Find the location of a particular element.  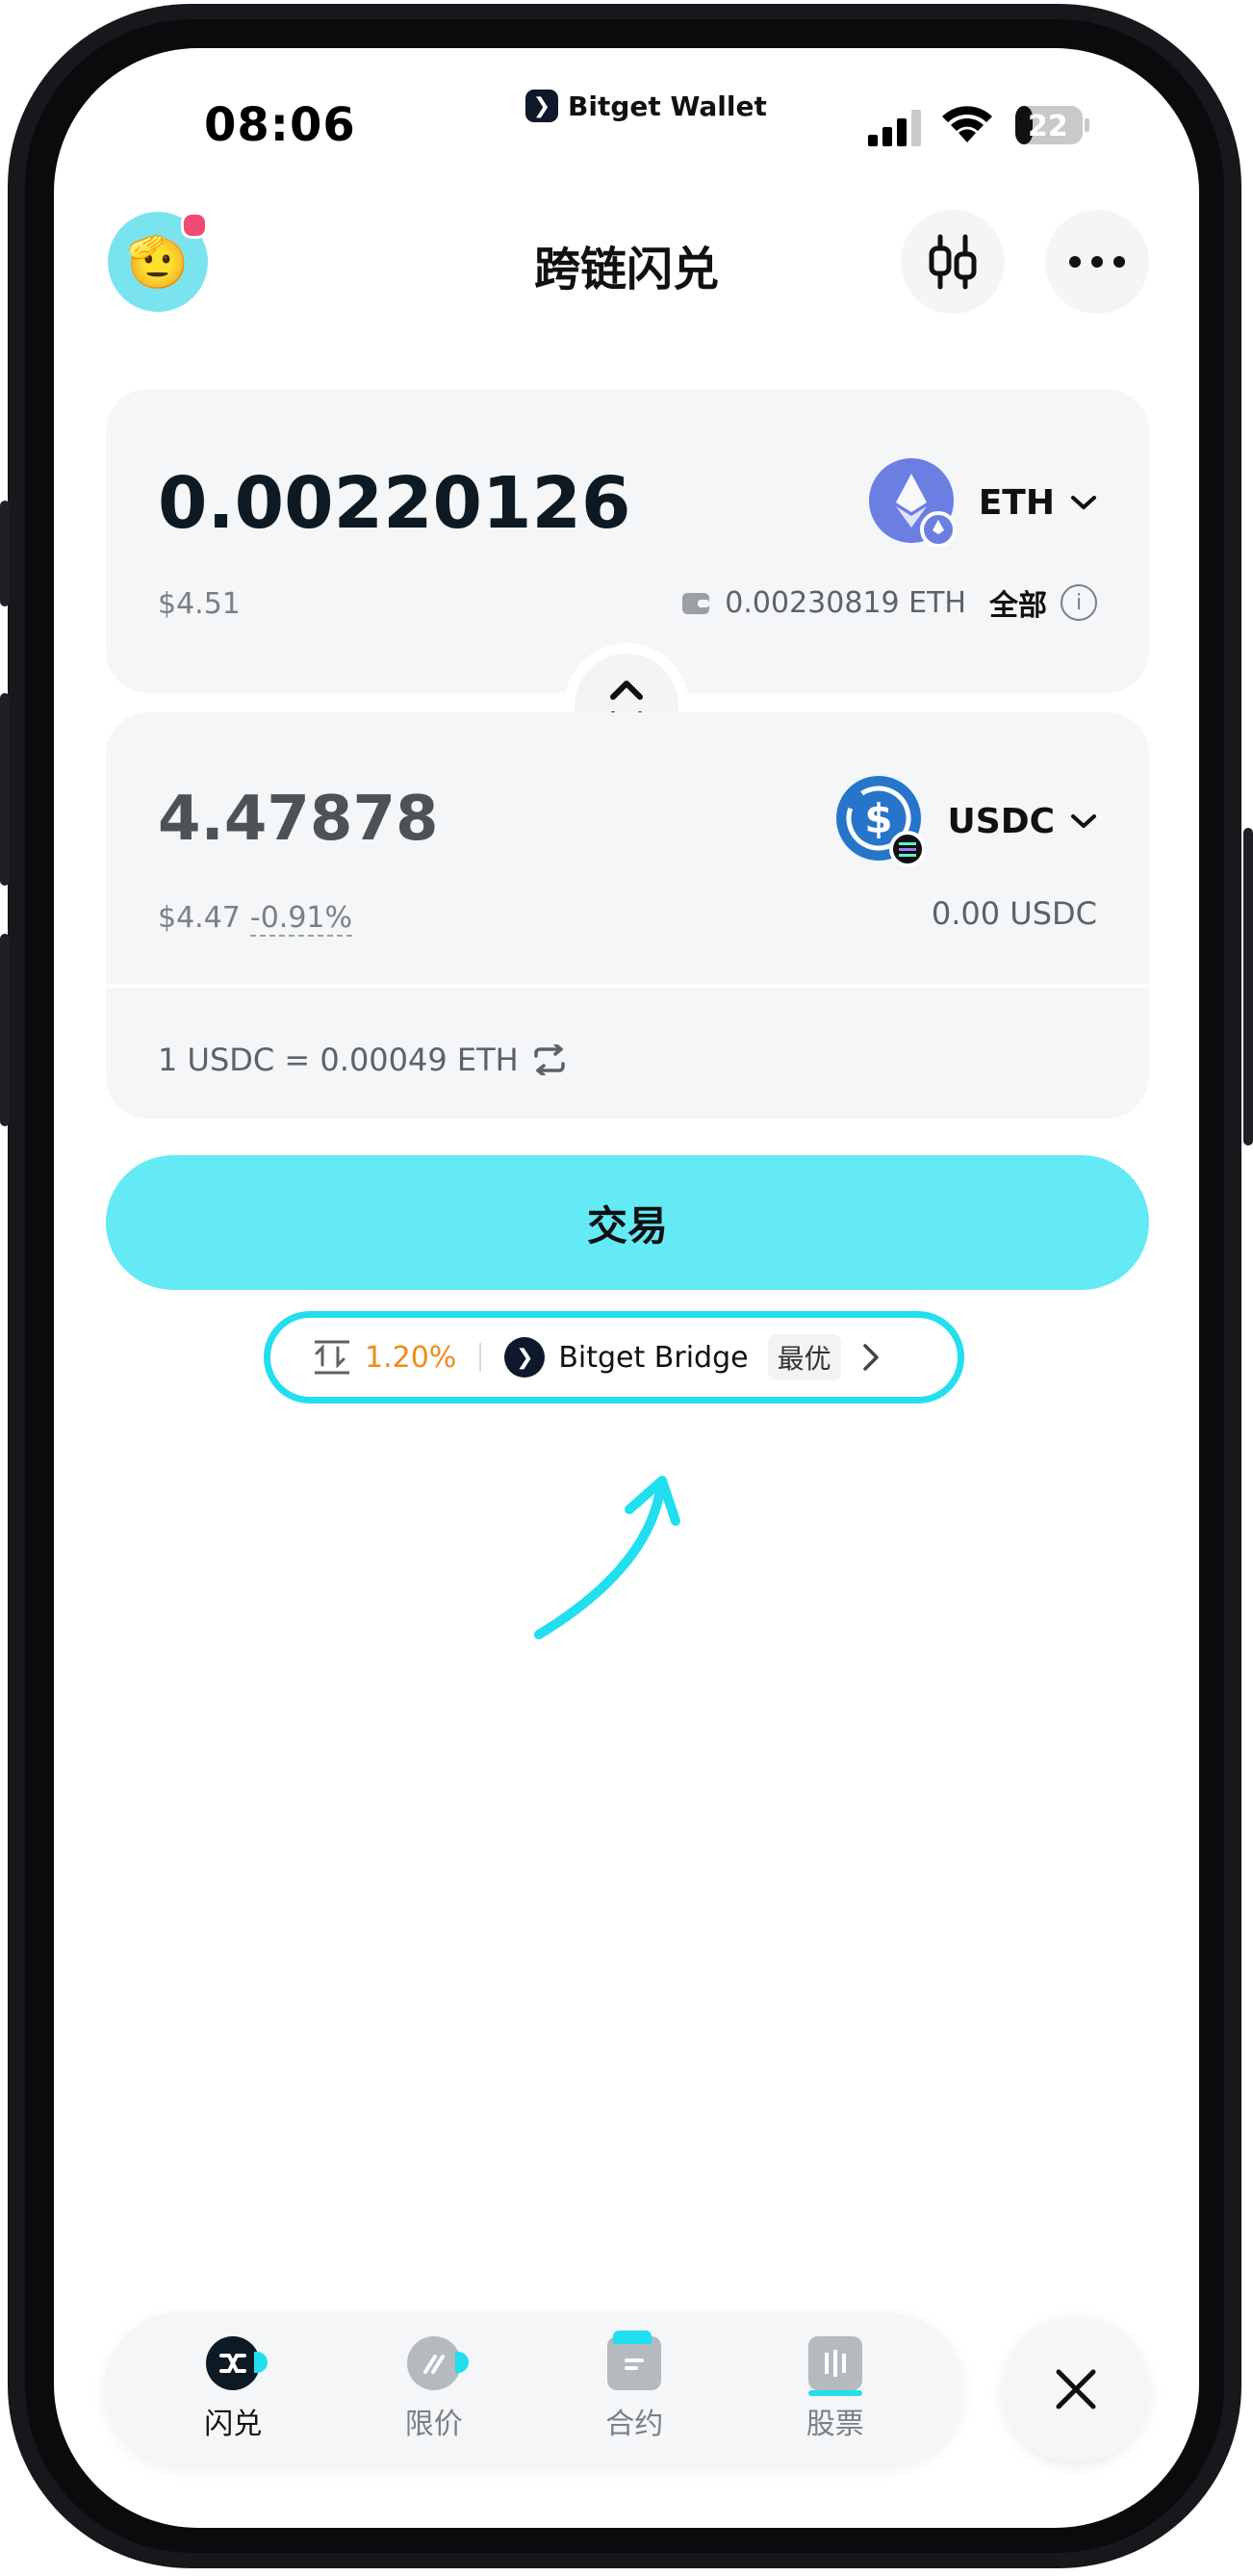

route-selector: 1.20% ❯ Bitget Bridge 最优 is located at coordinates (614, 1358).